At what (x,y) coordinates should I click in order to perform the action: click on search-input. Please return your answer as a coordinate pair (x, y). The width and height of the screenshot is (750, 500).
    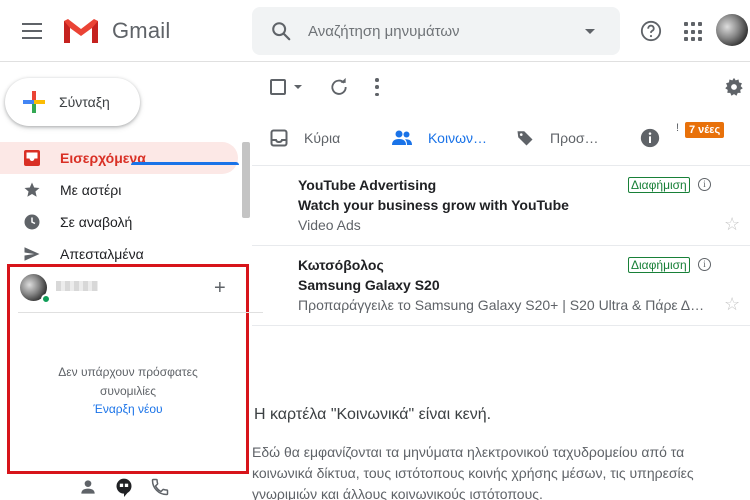
    Looking at the image, I should click on (438, 31).